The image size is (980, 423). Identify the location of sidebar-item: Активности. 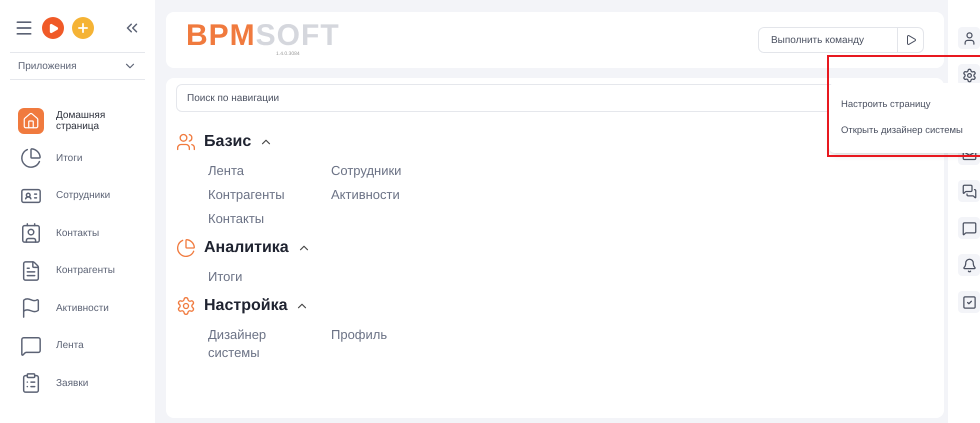
(77, 308).